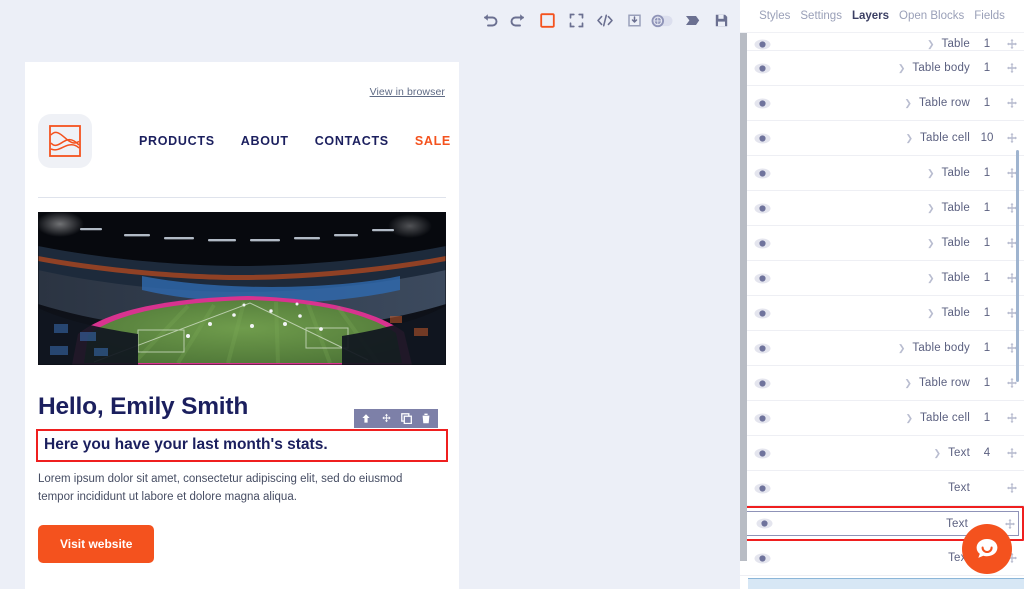 Image resolution: width=1024 pixels, height=589 pixels. Describe the element at coordinates (989, 16) in the screenshot. I see `tab-fields: Fields` at that location.